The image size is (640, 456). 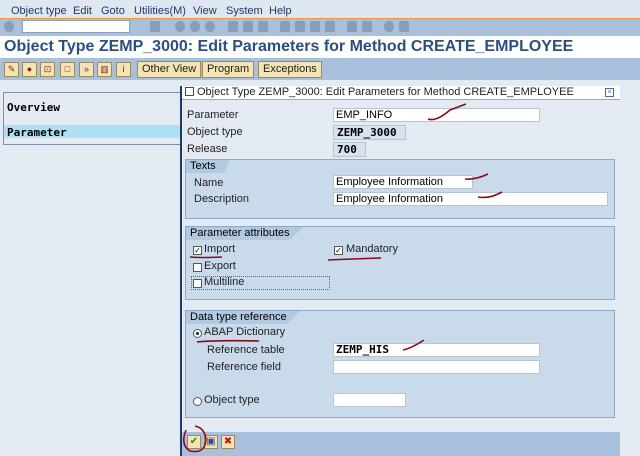 What do you see at coordinates (369, 132) in the screenshot?
I see `object-type-value: ZEMP_3000` at bounding box center [369, 132].